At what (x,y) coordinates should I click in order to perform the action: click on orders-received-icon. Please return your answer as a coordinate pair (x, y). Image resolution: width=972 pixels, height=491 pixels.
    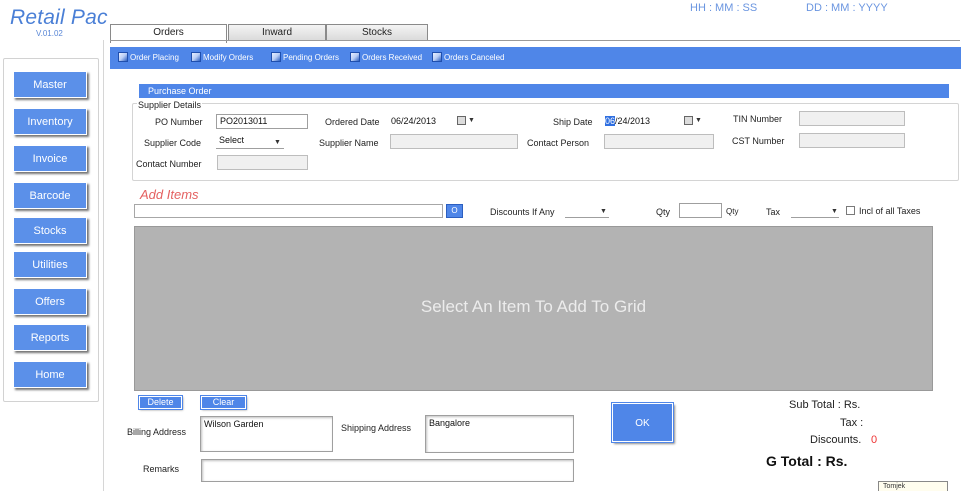
    Looking at the image, I should click on (355, 57).